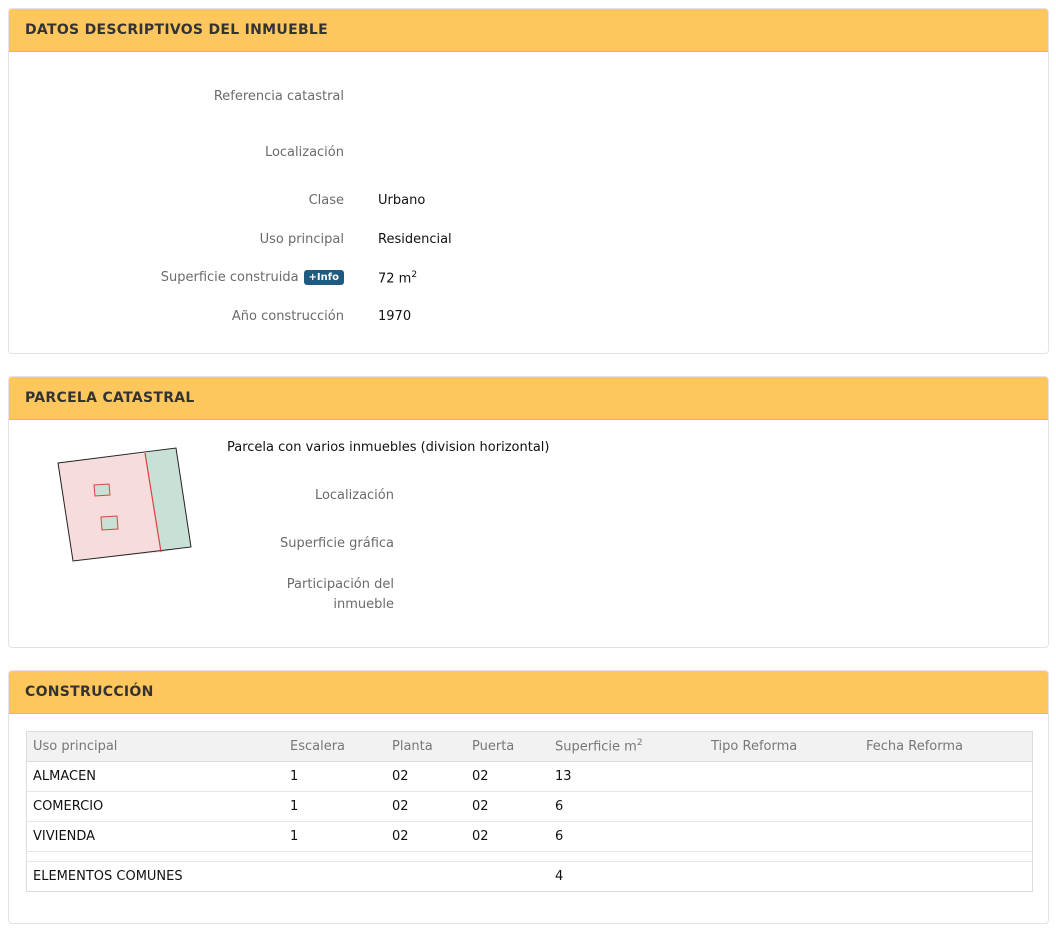 Image resolution: width=1056 pixels, height=929 pixels. I want to click on construccion-header: CONSTRUCCIÓN, so click(528, 692).